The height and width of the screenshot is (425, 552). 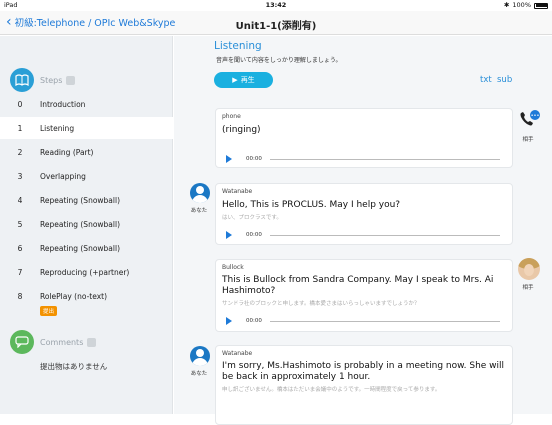 I want to click on dialog-card-phone: phone (ringing) 00:00, so click(x=364, y=138).